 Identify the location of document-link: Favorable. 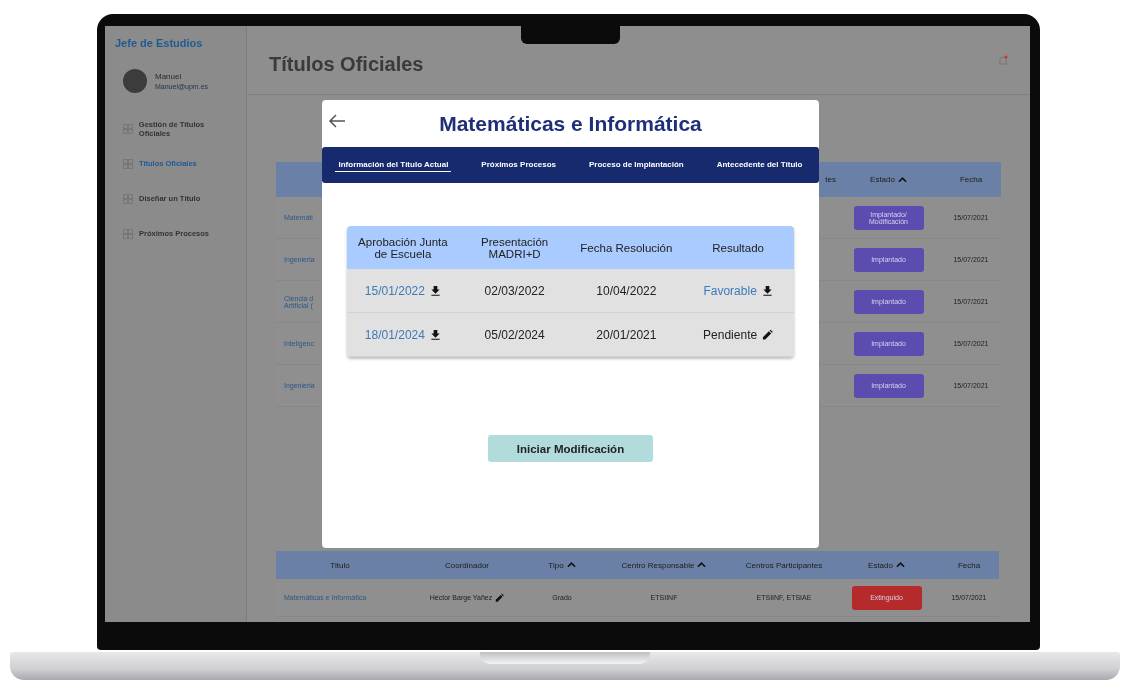
(730, 290).